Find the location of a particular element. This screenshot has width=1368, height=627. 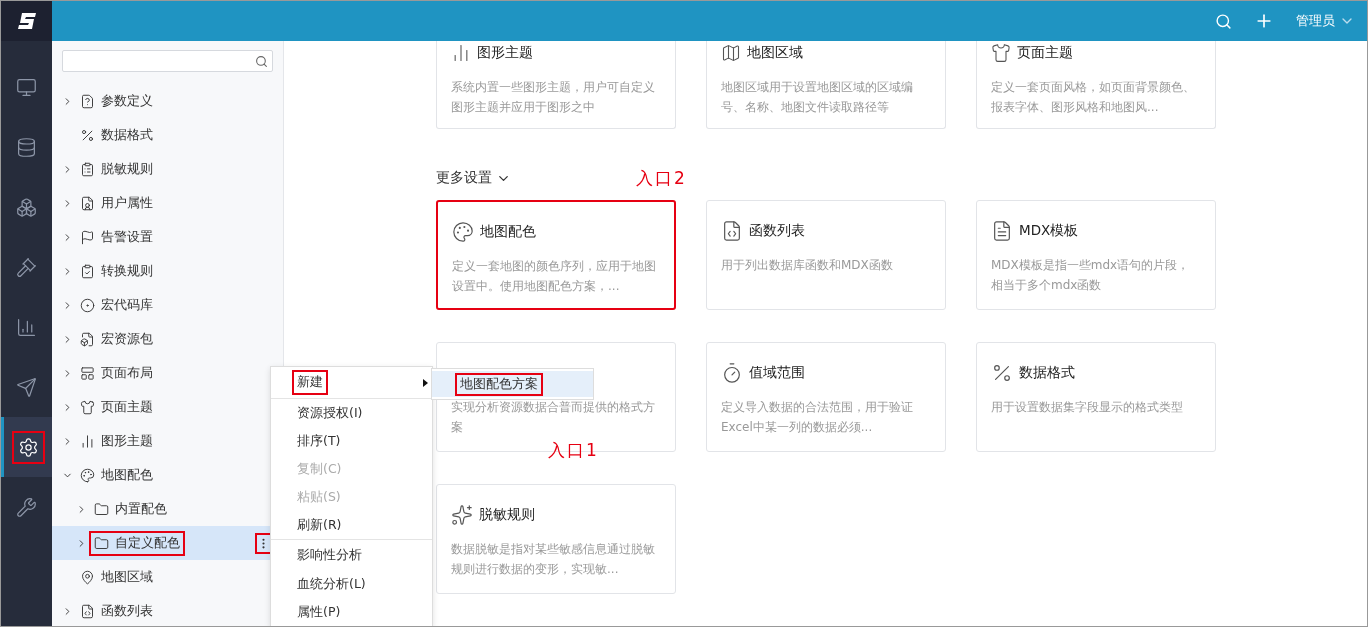

menu-item: 血统分析(L) is located at coordinates (331, 584).